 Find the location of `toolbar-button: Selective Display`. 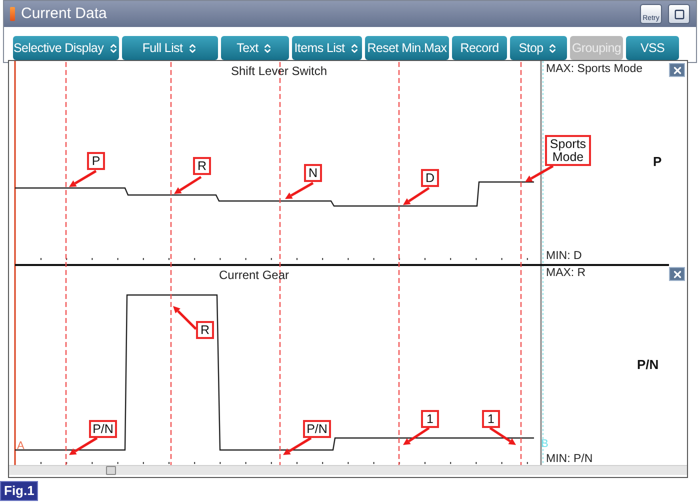

toolbar-button: Selective Display is located at coordinates (66, 48).